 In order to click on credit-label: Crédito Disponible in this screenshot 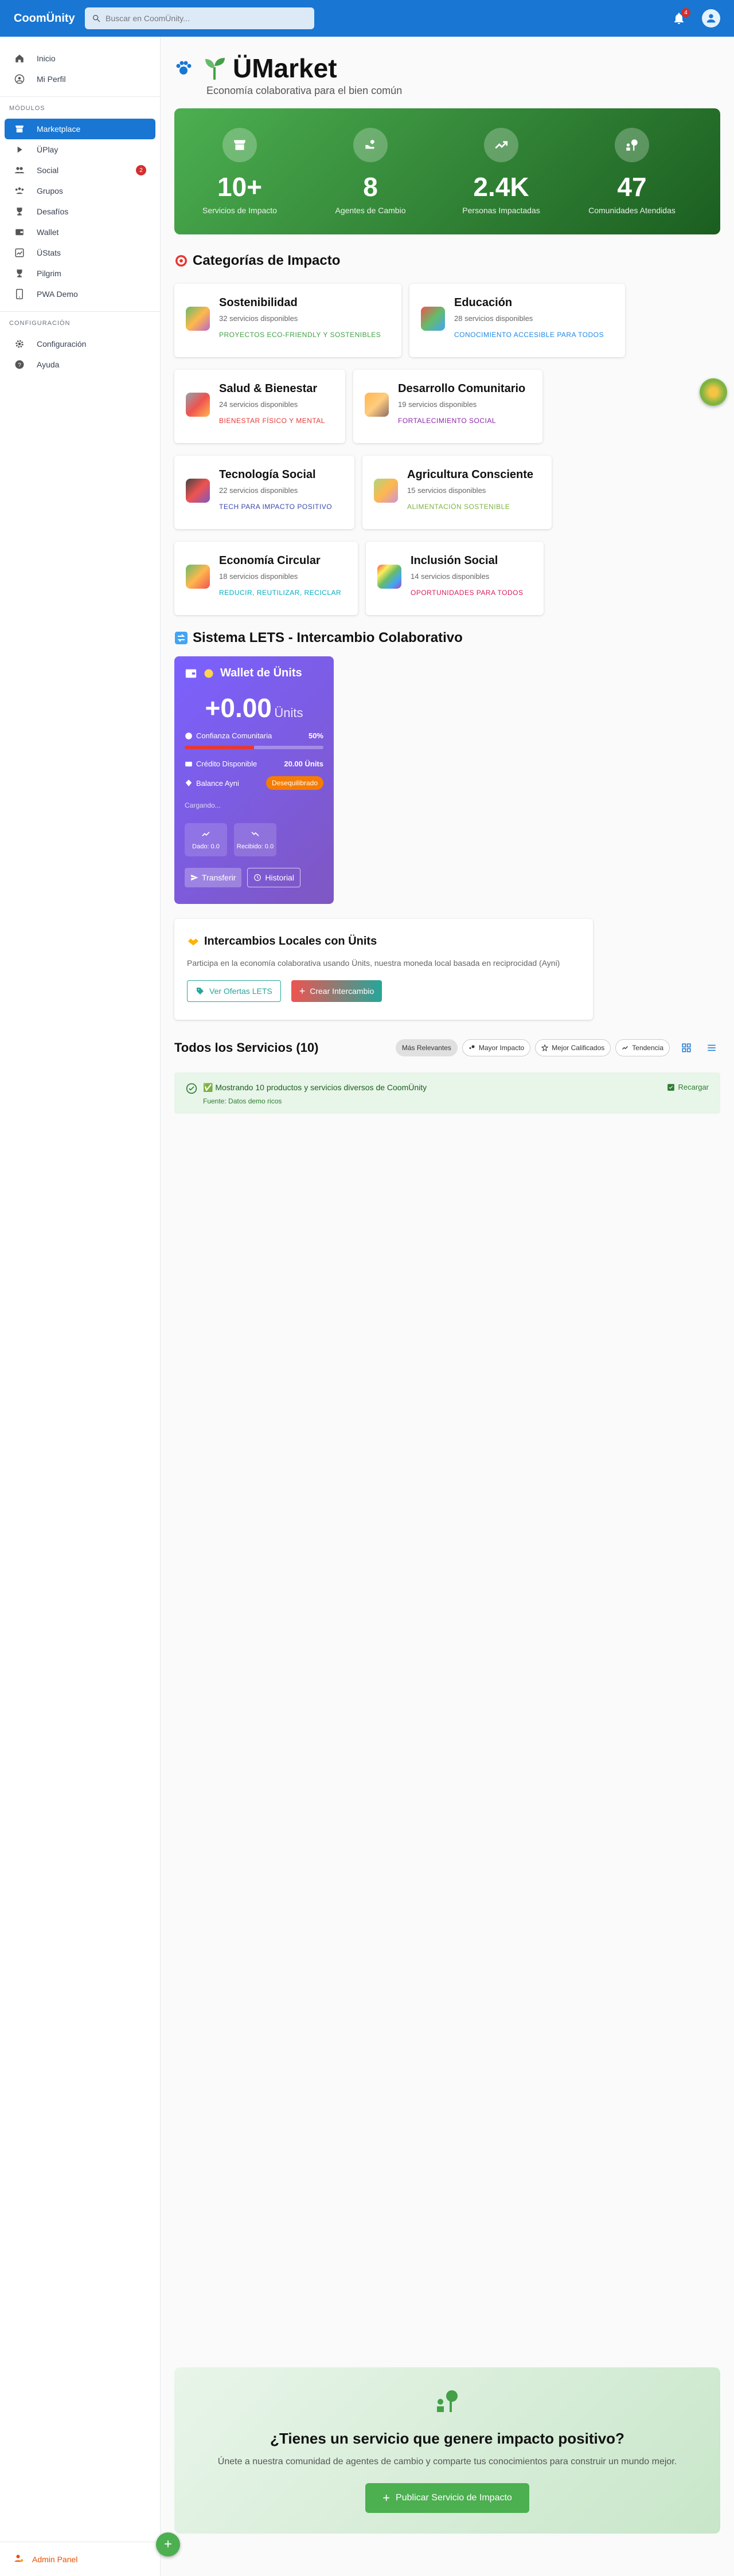, I will do `click(227, 764)`.